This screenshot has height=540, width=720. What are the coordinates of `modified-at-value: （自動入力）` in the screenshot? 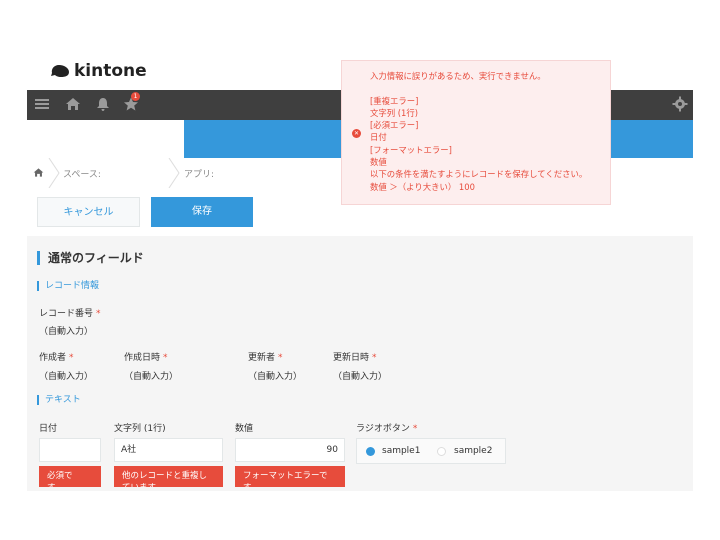 It's located at (360, 377).